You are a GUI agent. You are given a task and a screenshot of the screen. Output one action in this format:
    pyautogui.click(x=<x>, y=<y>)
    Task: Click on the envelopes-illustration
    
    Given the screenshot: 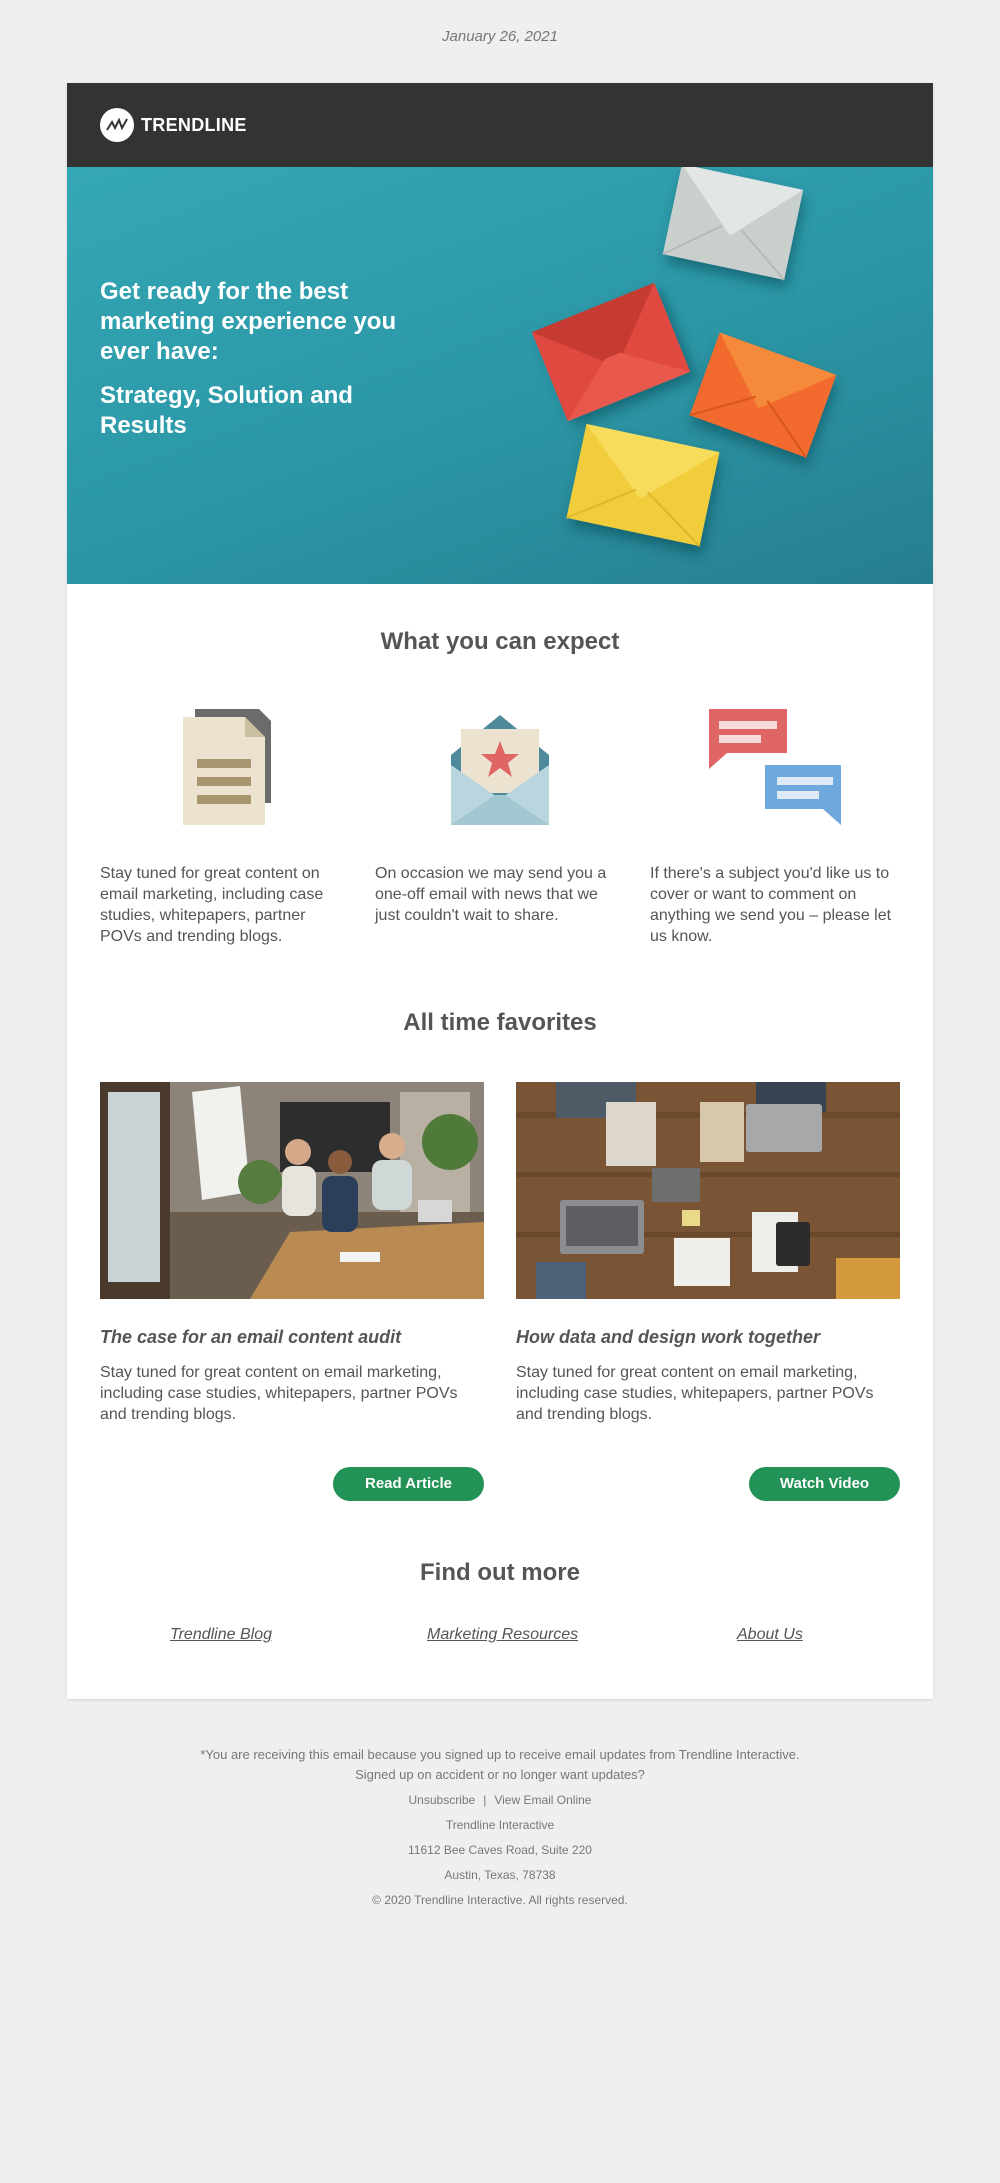 What is the action you would take?
    pyautogui.click(x=684, y=357)
    